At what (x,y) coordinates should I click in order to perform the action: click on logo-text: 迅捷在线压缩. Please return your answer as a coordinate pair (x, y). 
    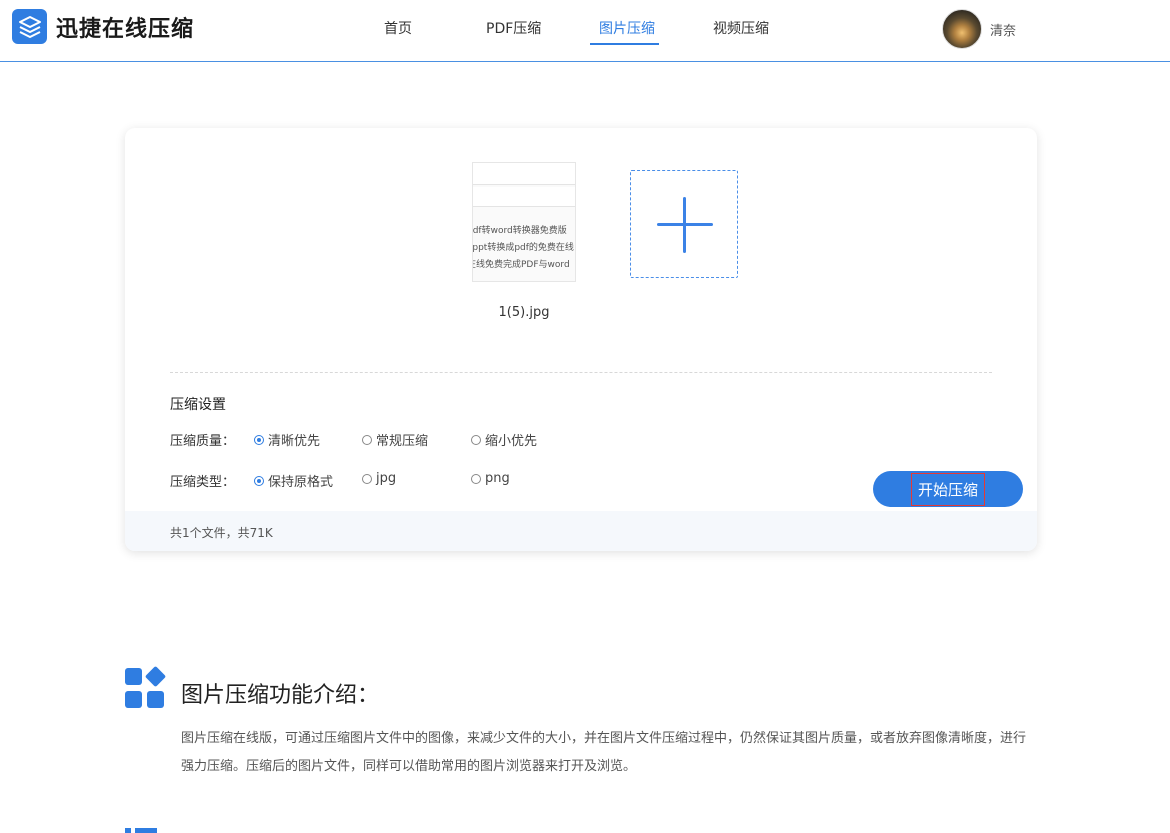
    Looking at the image, I should click on (125, 29).